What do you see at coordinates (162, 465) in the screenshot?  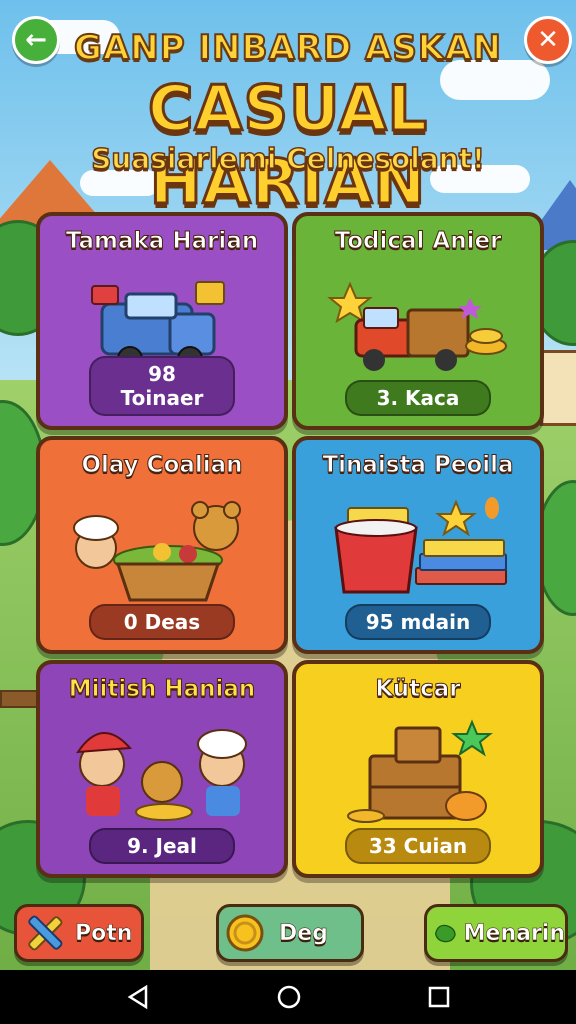 I see `card-title: Olay Coalian` at bounding box center [162, 465].